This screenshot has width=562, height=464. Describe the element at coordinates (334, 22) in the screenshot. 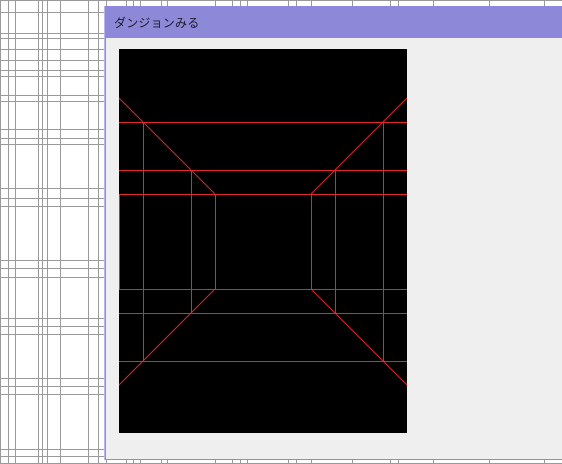

I see `title-bar: ダンジョンみる` at that location.